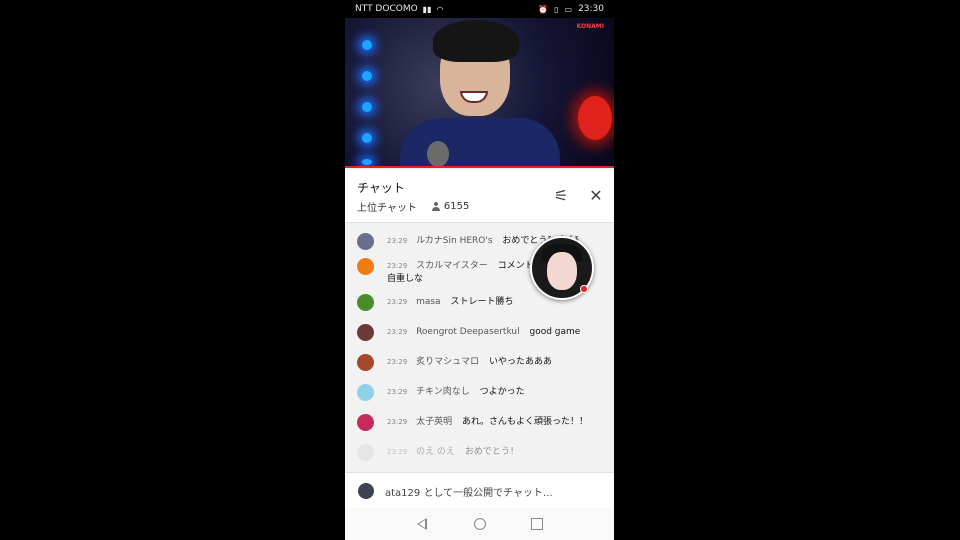 Image resolution: width=960 pixels, height=540 pixels. I want to click on back-icon, so click(422, 524).